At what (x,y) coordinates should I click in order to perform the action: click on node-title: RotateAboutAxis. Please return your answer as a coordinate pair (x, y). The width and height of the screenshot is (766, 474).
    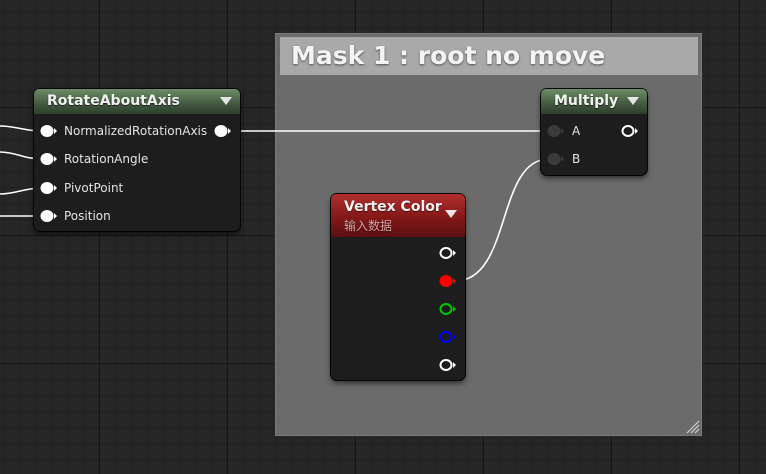
    Looking at the image, I should click on (113, 101).